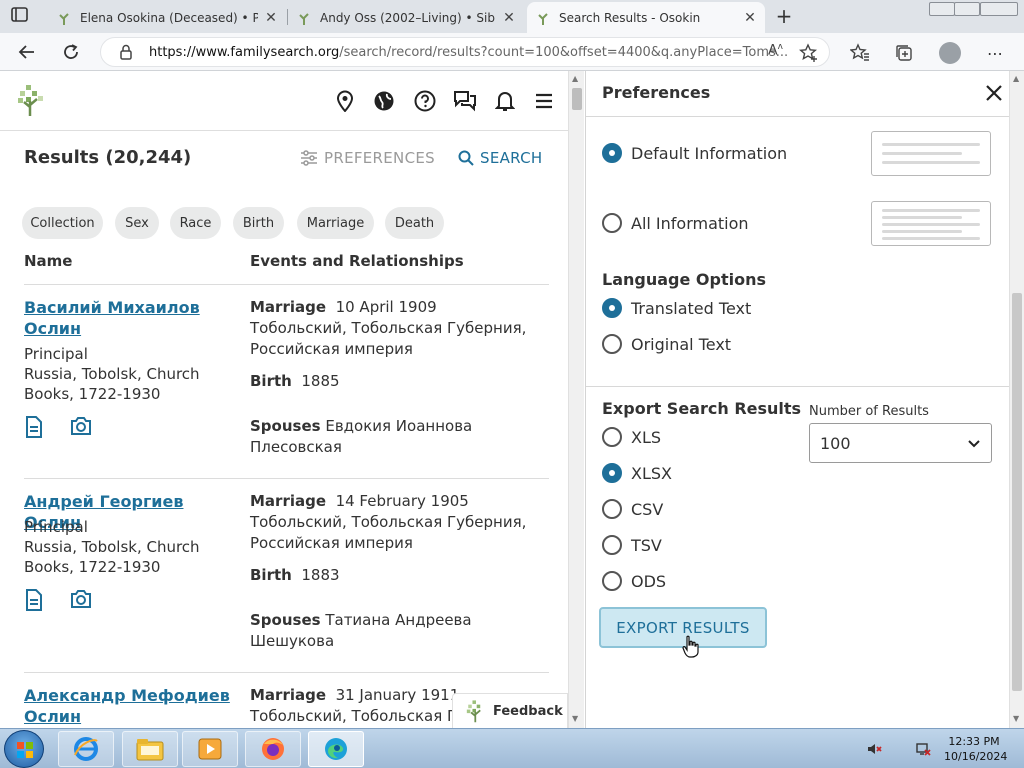 This screenshot has height=768, width=1024. Describe the element at coordinates (576, 399) in the screenshot. I see `page-scrollbar: ▲ ▼` at that location.